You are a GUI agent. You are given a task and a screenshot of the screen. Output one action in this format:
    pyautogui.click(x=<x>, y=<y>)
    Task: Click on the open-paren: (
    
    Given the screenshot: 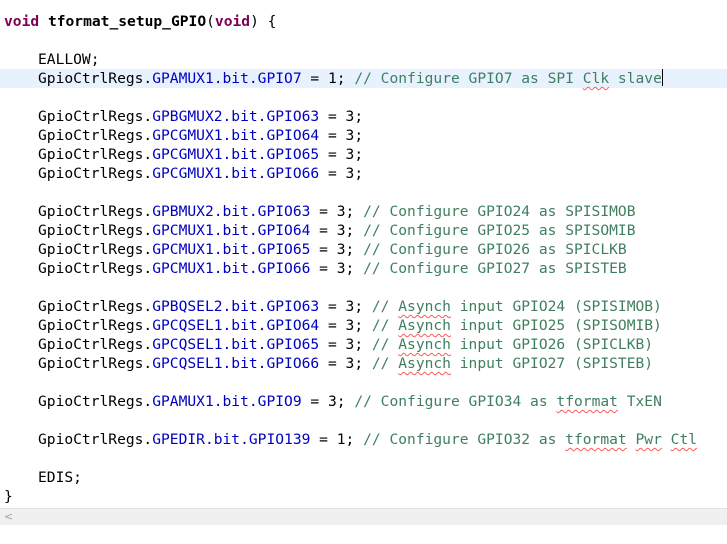 What is the action you would take?
    pyautogui.click(x=210, y=21)
    